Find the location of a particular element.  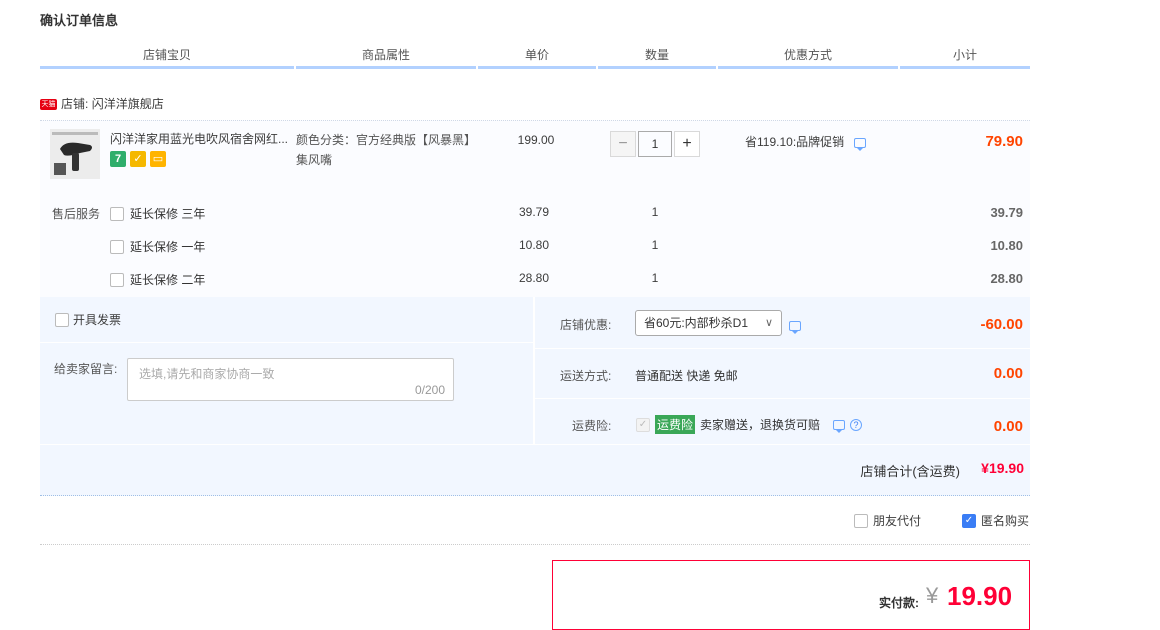

col-qty: 数量 is located at coordinates (657, 57).